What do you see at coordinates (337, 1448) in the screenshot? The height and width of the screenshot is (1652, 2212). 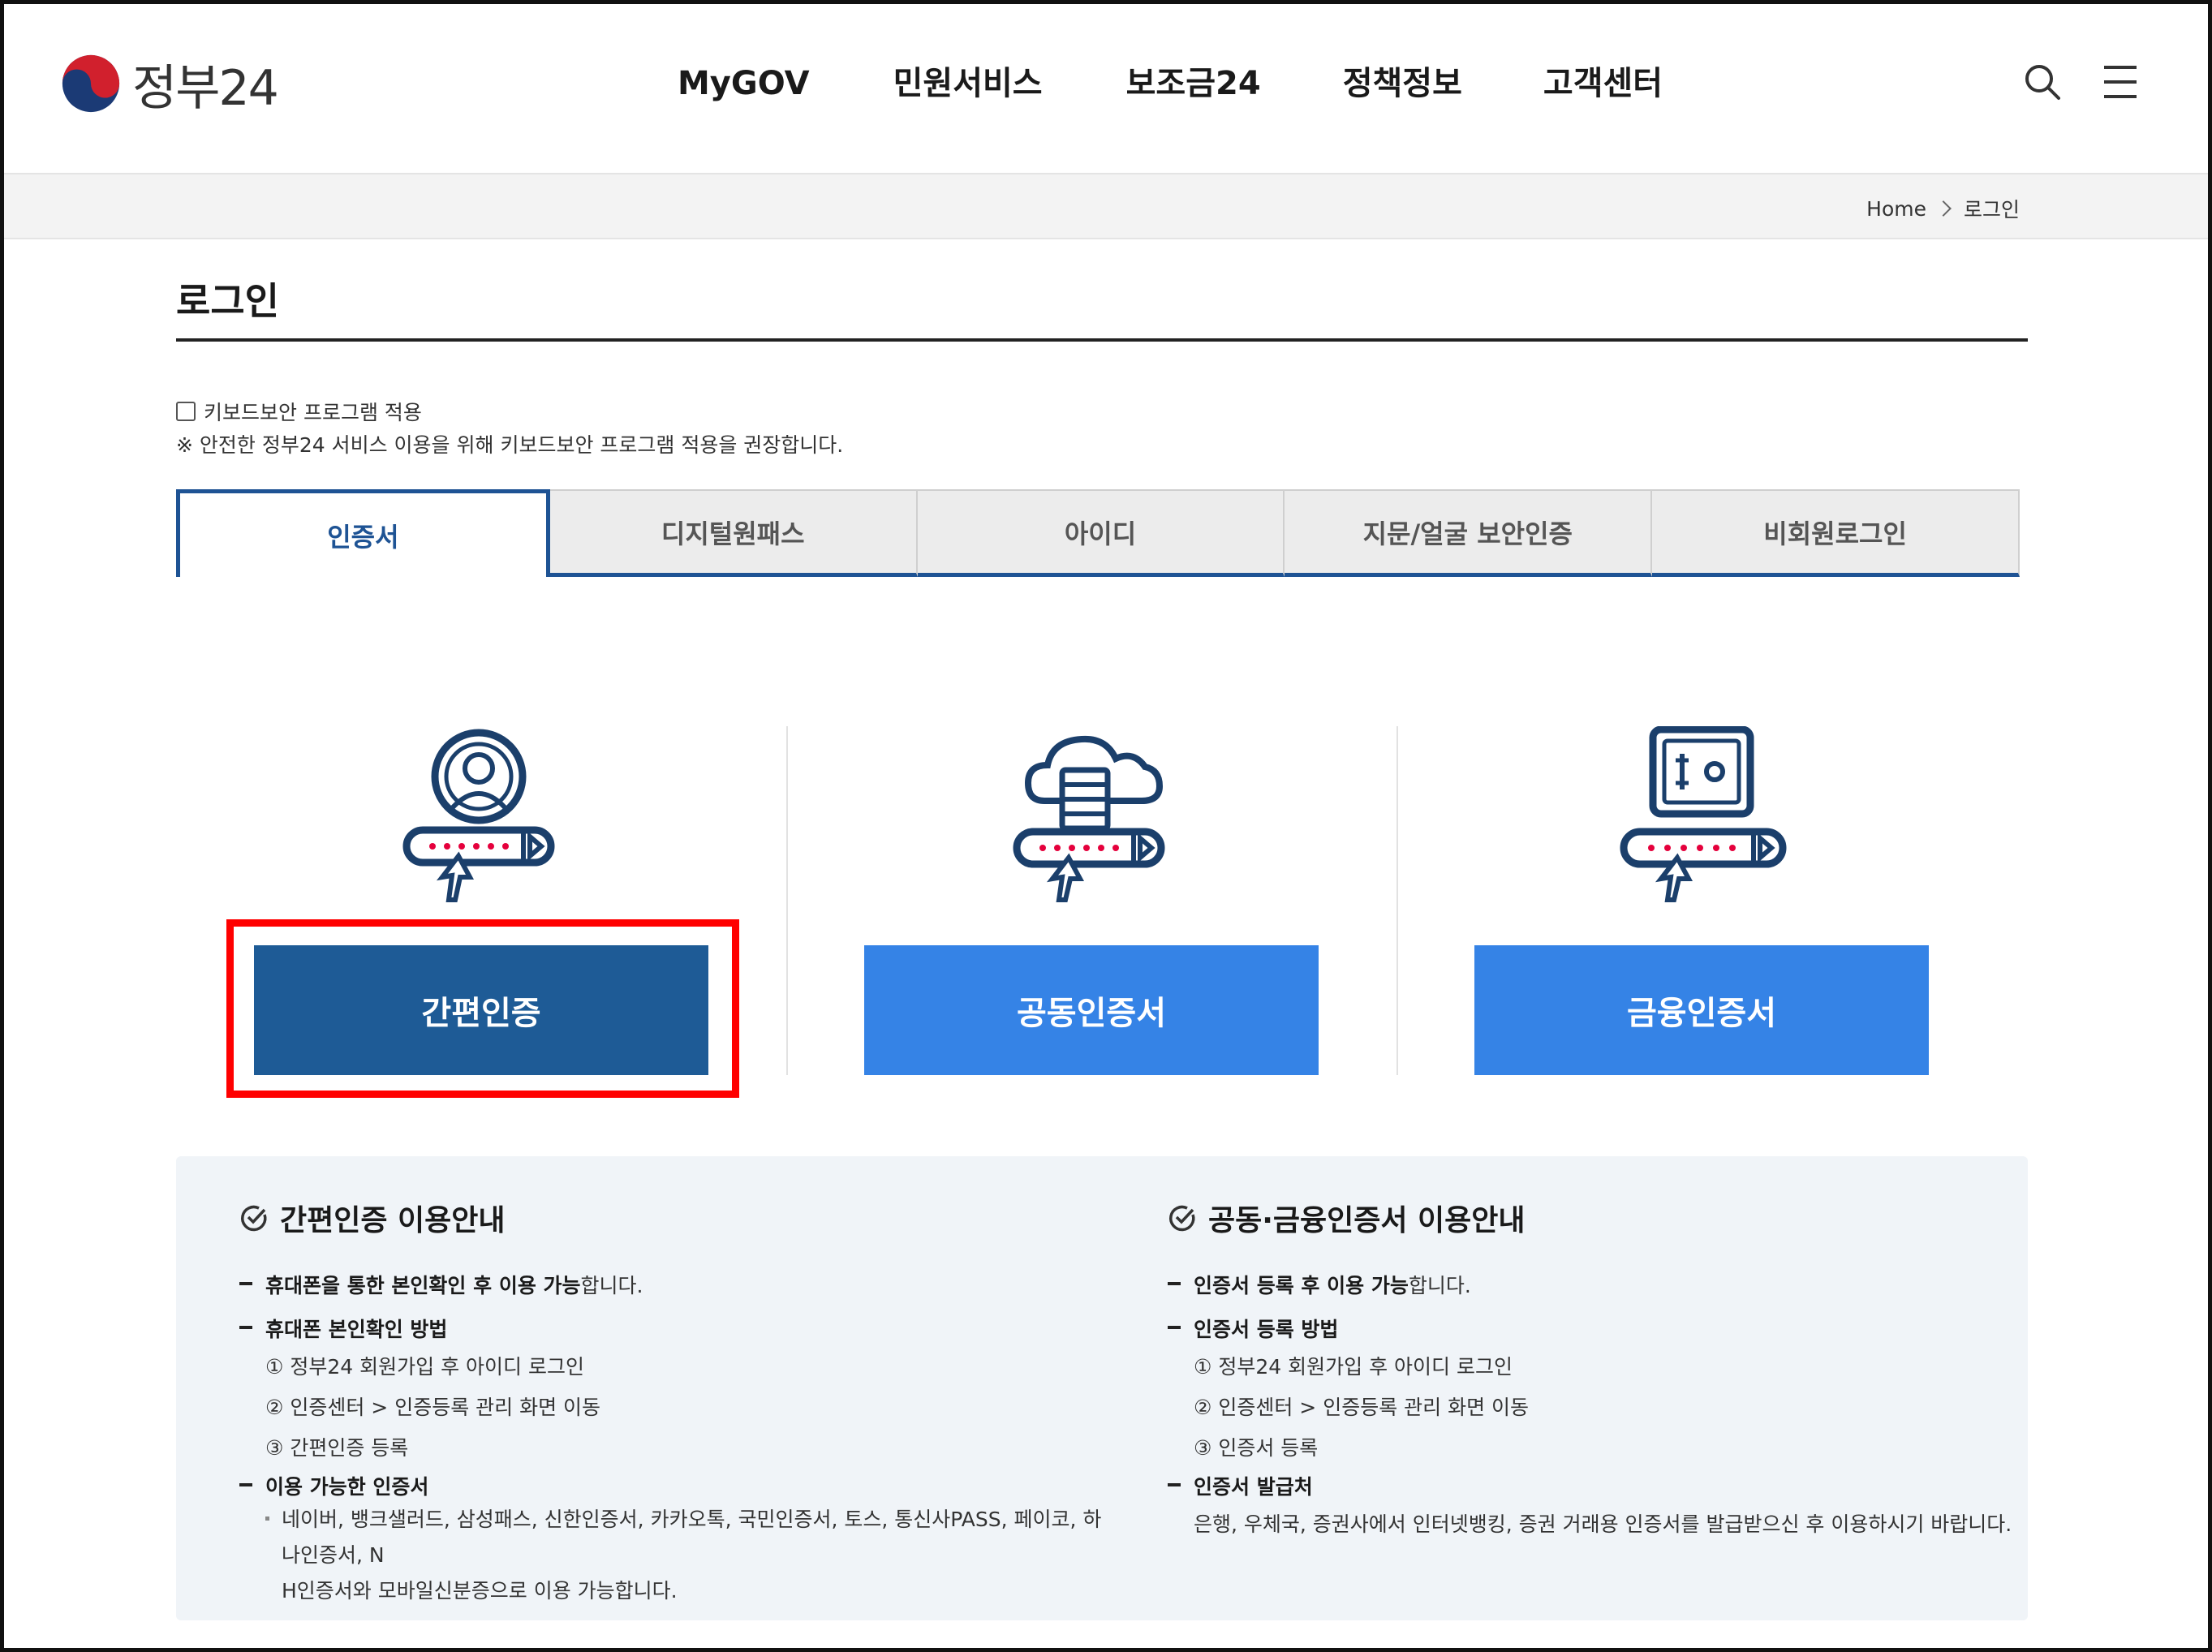 I see `guide-step: ③ 간편인증 등록` at bounding box center [337, 1448].